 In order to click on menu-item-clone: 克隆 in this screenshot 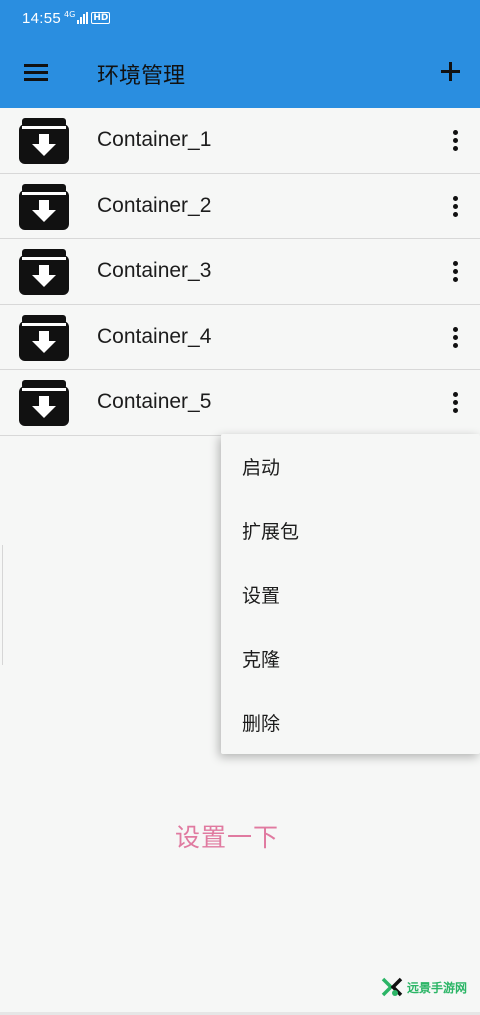, I will do `click(350, 658)`.